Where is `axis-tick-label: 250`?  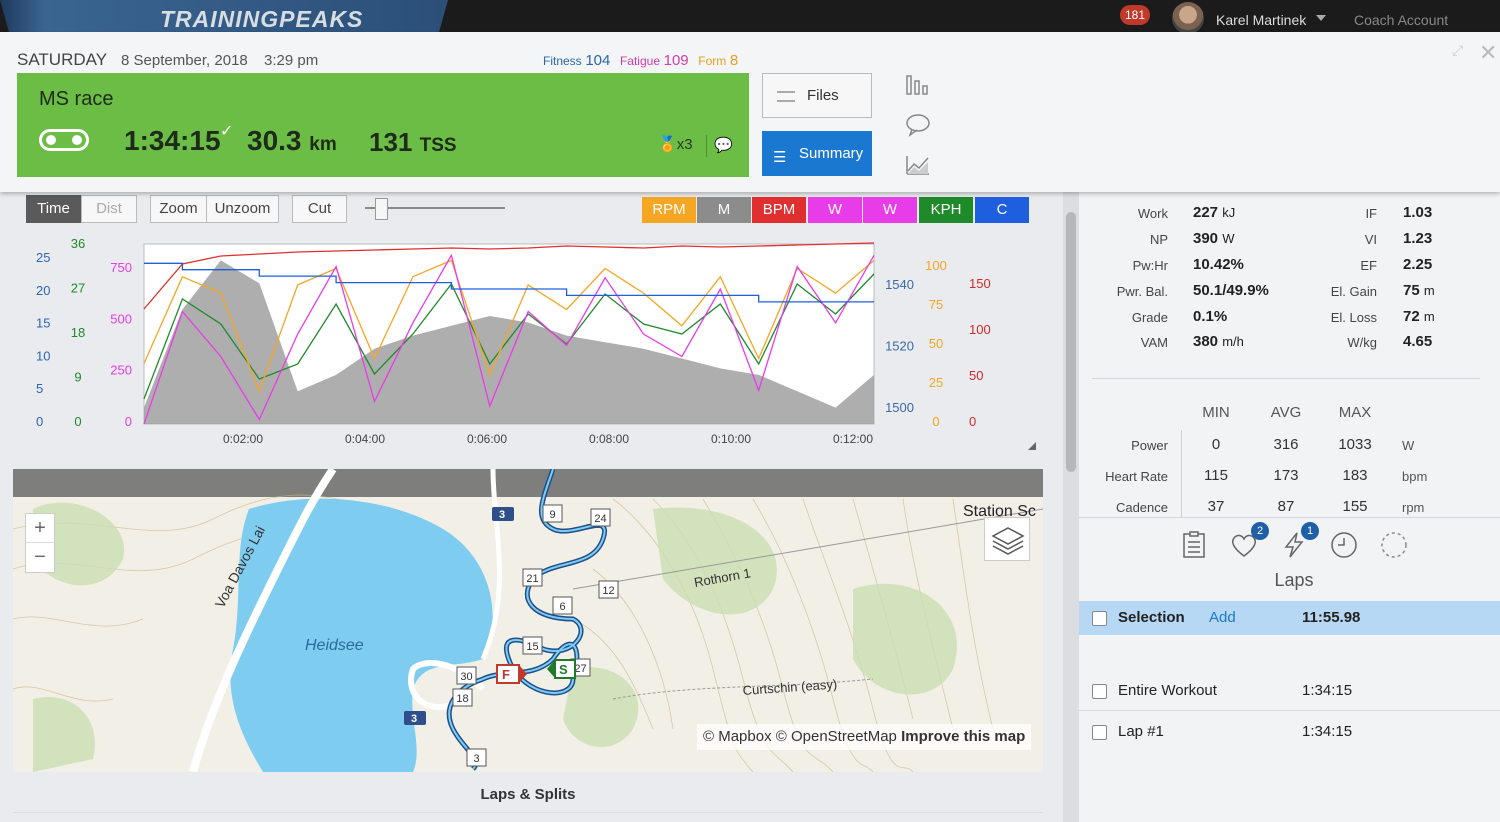 axis-tick-label: 250 is located at coordinates (121, 370).